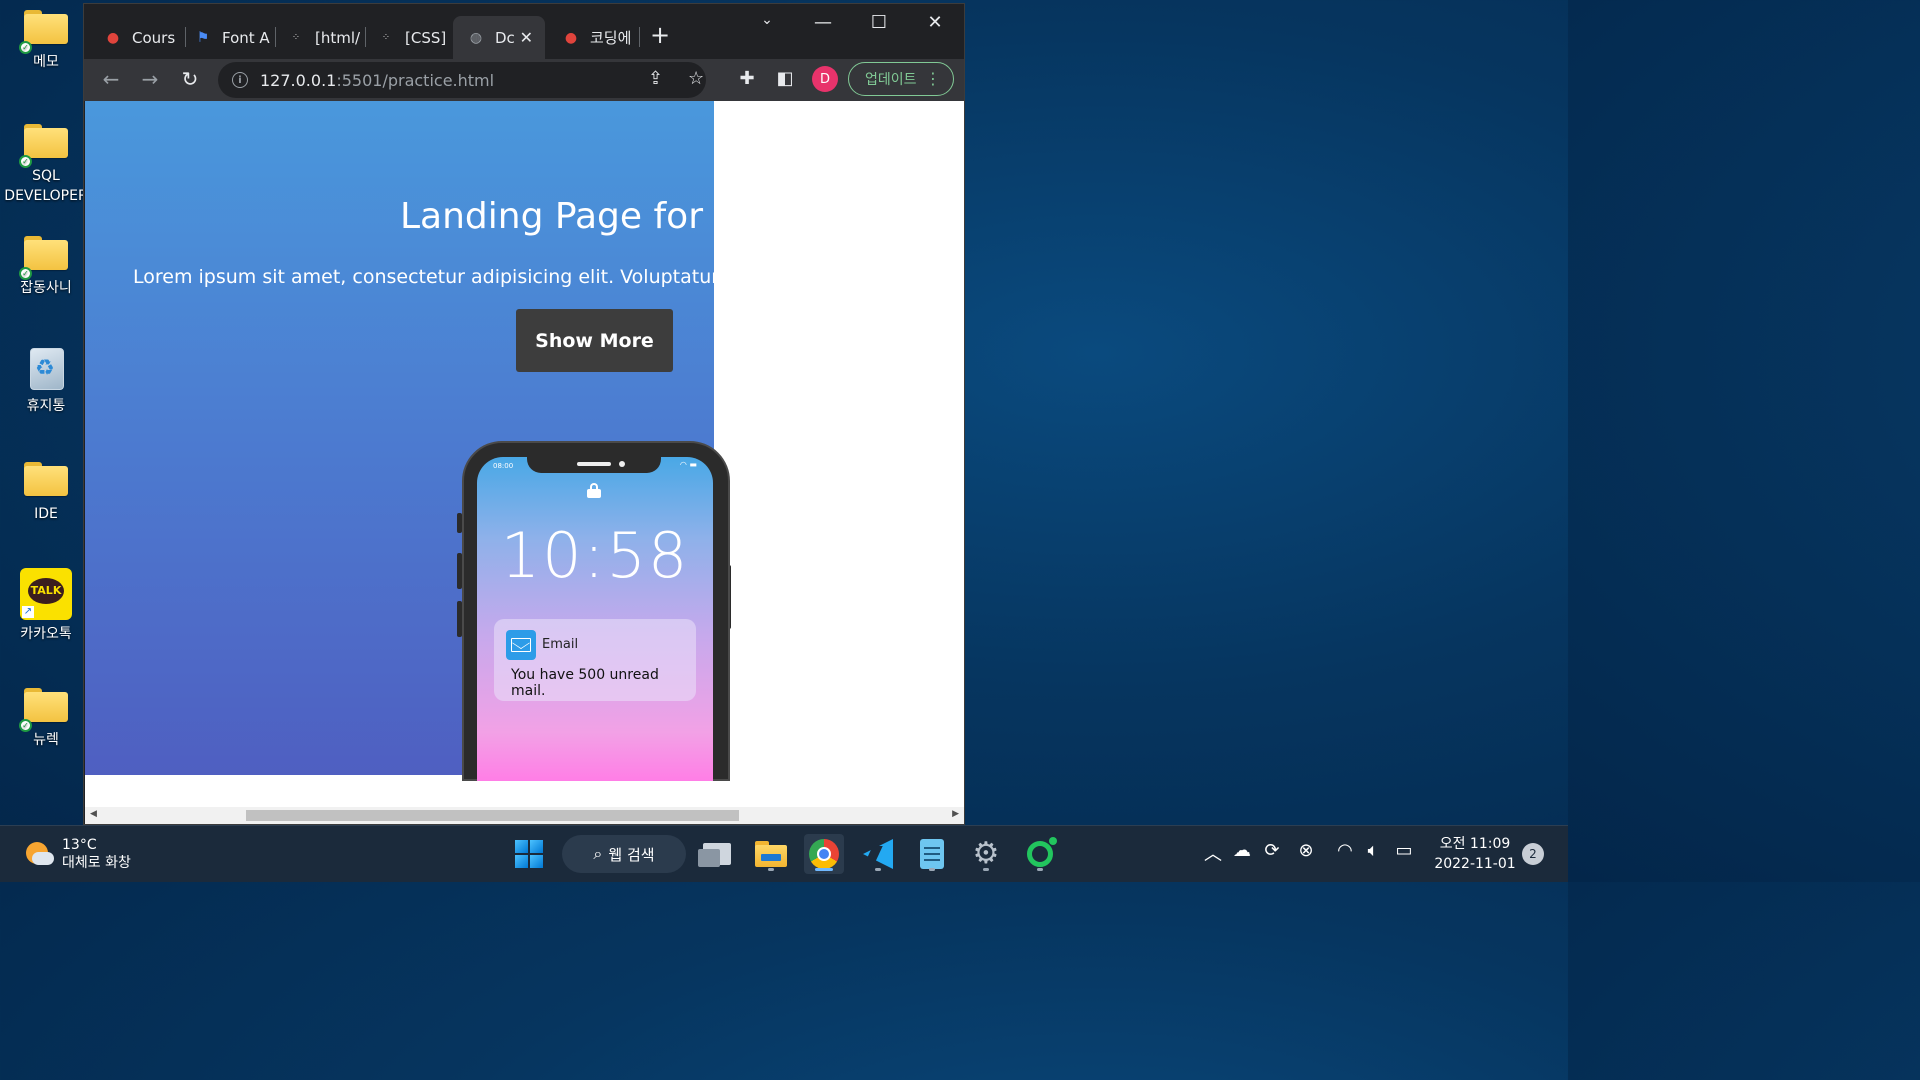 This screenshot has height=1080, width=1920. Describe the element at coordinates (46, 165) in the screenshot. I see `desktop-icon-sql-developer: ✓ SQL DEVELOPER` at that location.